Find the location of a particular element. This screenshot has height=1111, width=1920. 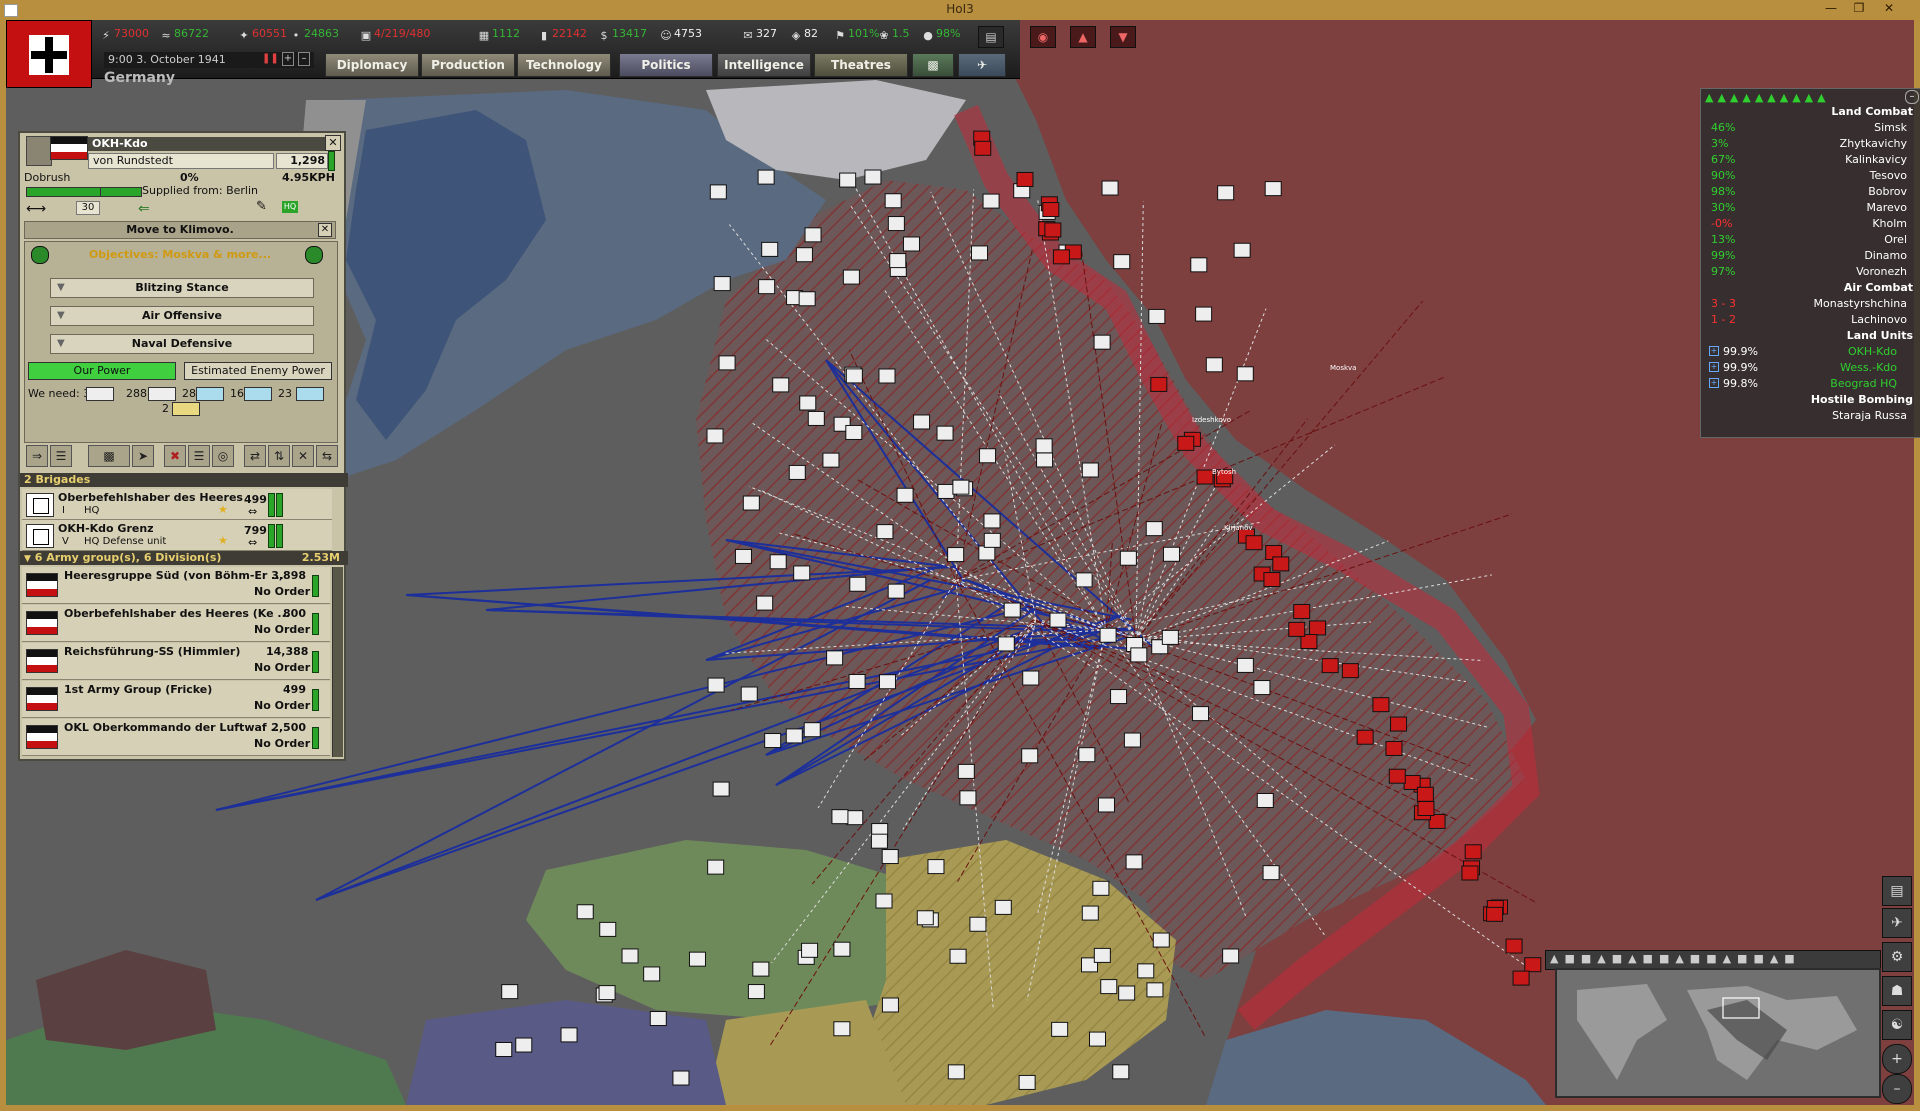

move-arrow-icon: ⟷ is located at coordinates (36, 209).